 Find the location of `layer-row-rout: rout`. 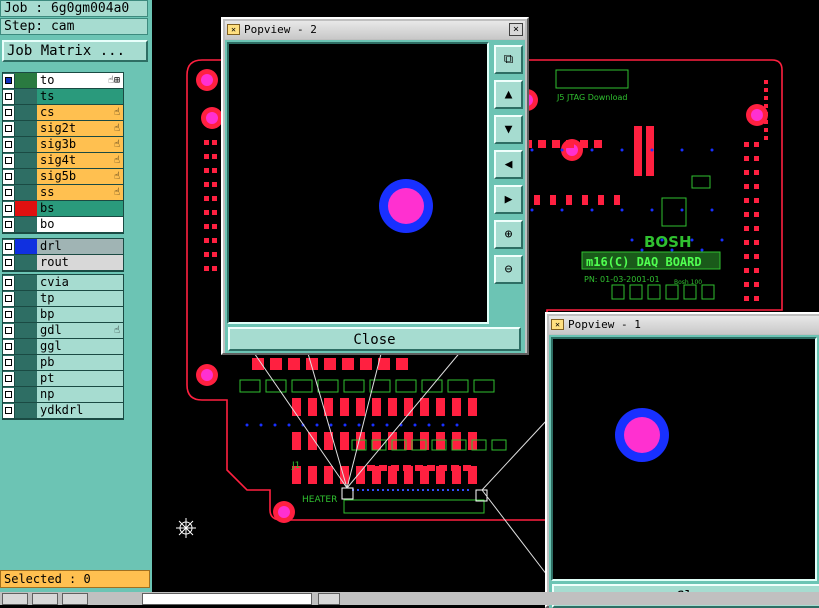

layer-row-rout: rout is located at coordinates (63, 263).